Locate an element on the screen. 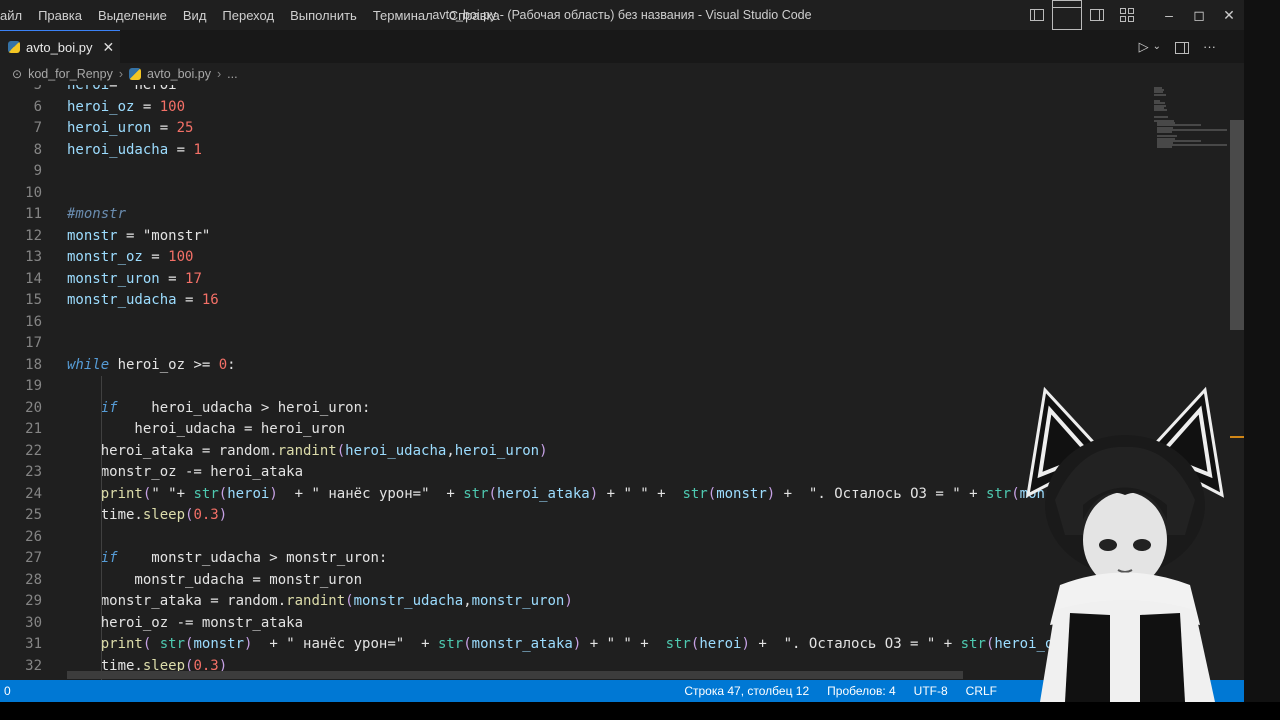 The width and height of the screenshot is (1280, 720). code-token: monstr_uron is located at coordinates (518, 601).